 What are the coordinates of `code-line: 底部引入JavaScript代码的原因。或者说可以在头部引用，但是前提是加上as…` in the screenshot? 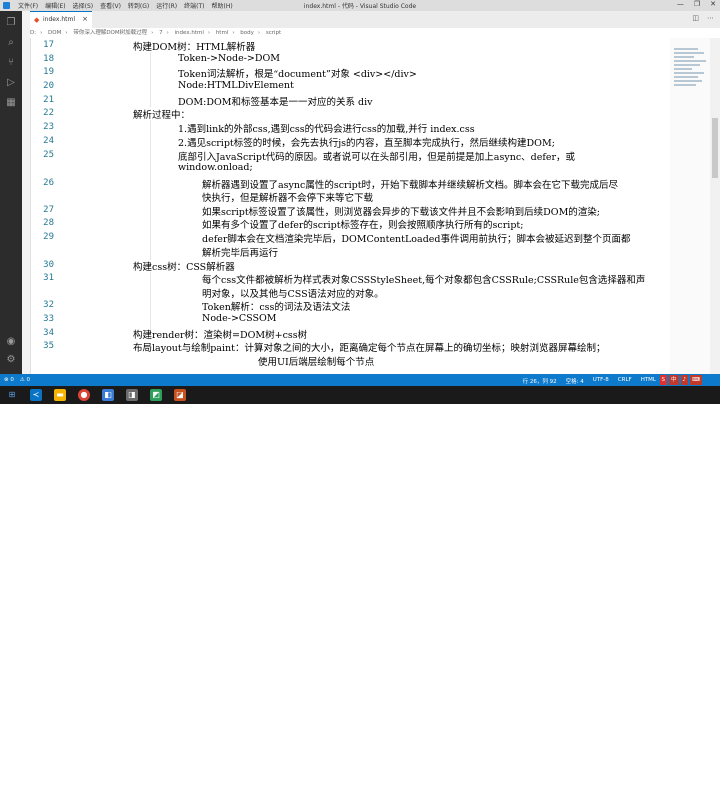 It's located at (377, 157).